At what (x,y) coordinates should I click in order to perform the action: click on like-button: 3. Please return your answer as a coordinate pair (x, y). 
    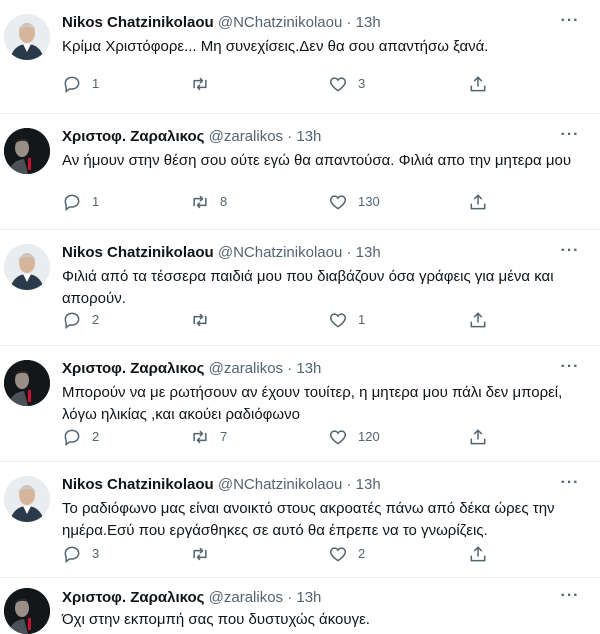
    Looking at the image, I should click on (346, 84).